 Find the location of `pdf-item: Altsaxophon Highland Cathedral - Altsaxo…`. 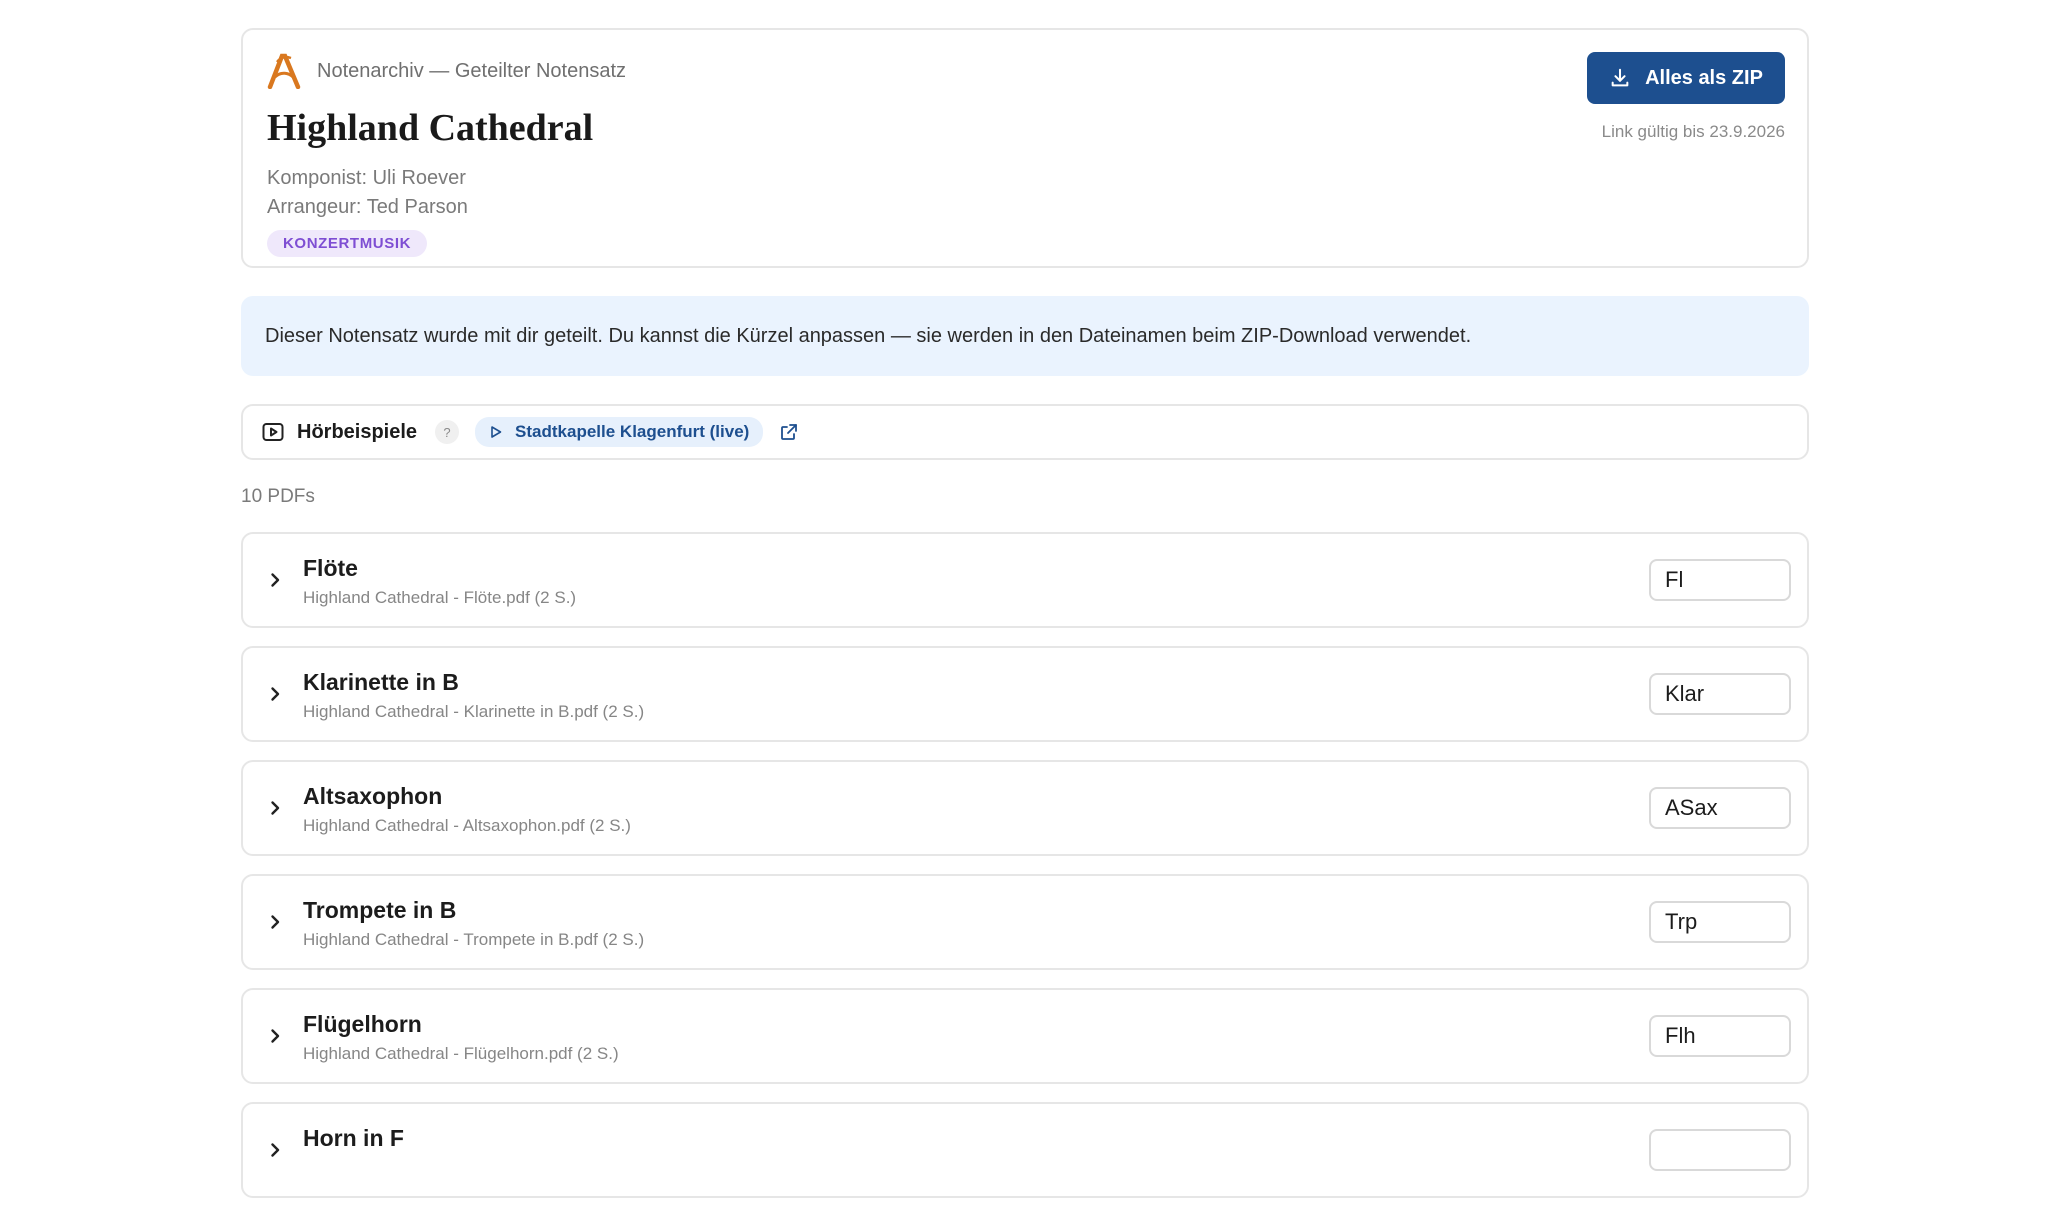

pdf-item: Altsaxophon Highland Cathedral - Altsaxo… is located at coordinates (1025, 808).